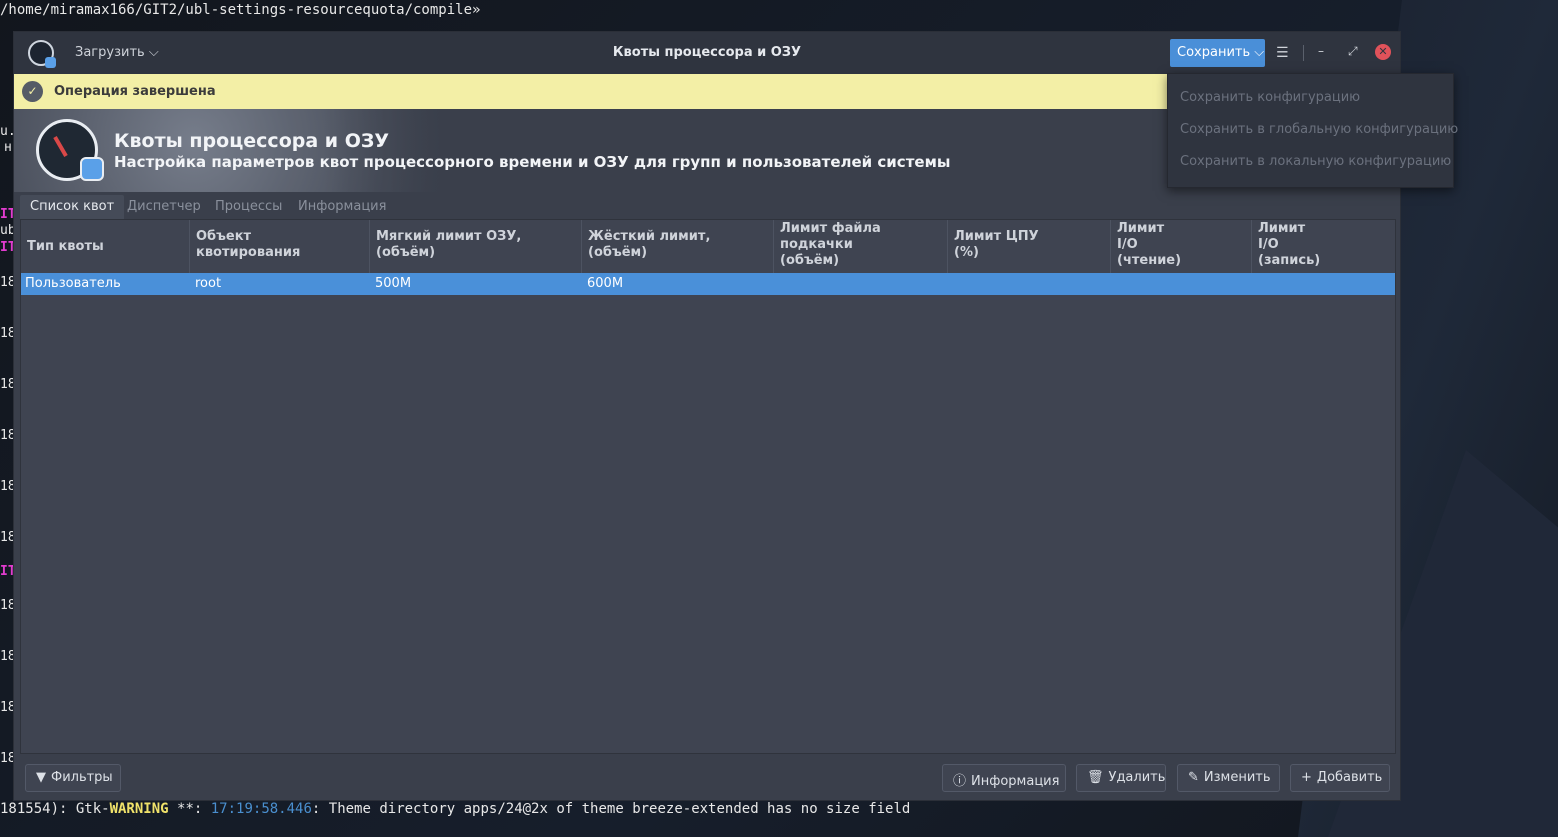 The image size is (1558, 837). I want to click on menu-icon: ☰, so click(1282, 53).